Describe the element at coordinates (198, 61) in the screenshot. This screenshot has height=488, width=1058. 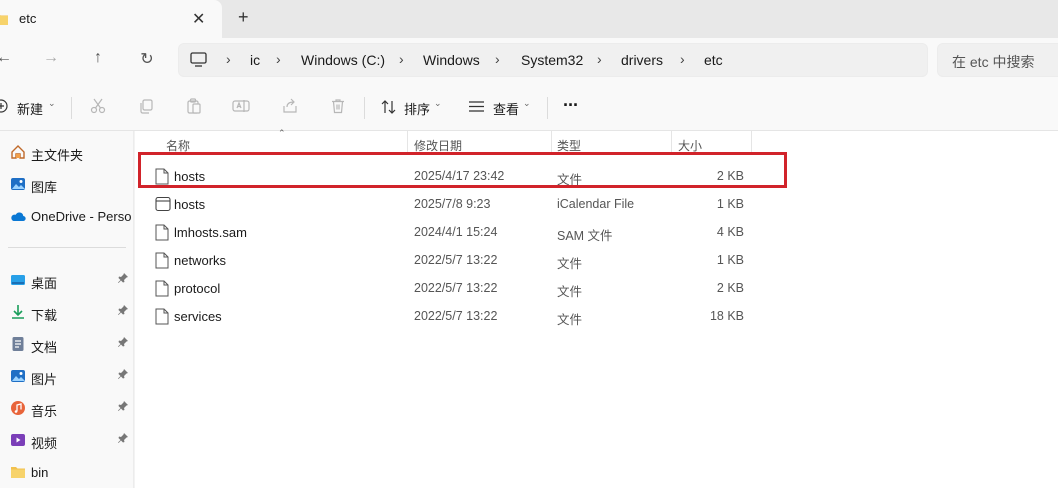
I see `computer-icon` at that location.